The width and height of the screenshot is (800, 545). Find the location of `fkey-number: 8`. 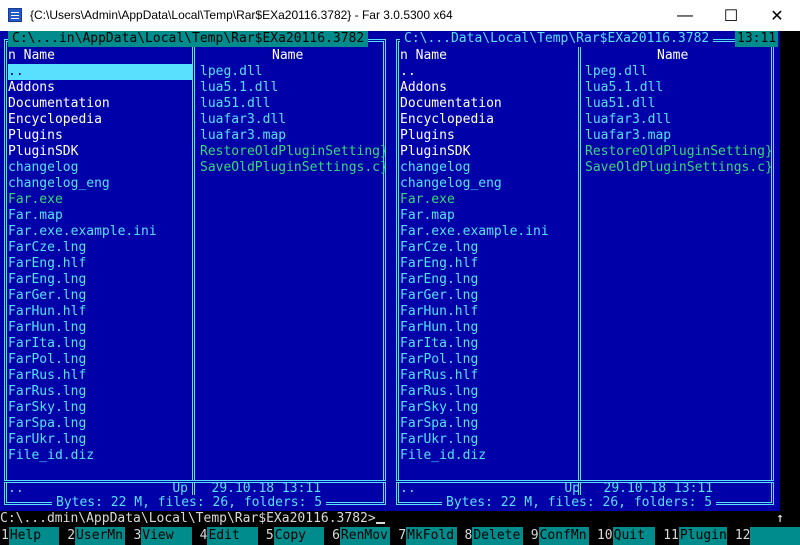

fkey-number: 8 is located at coordinates (468, 535).